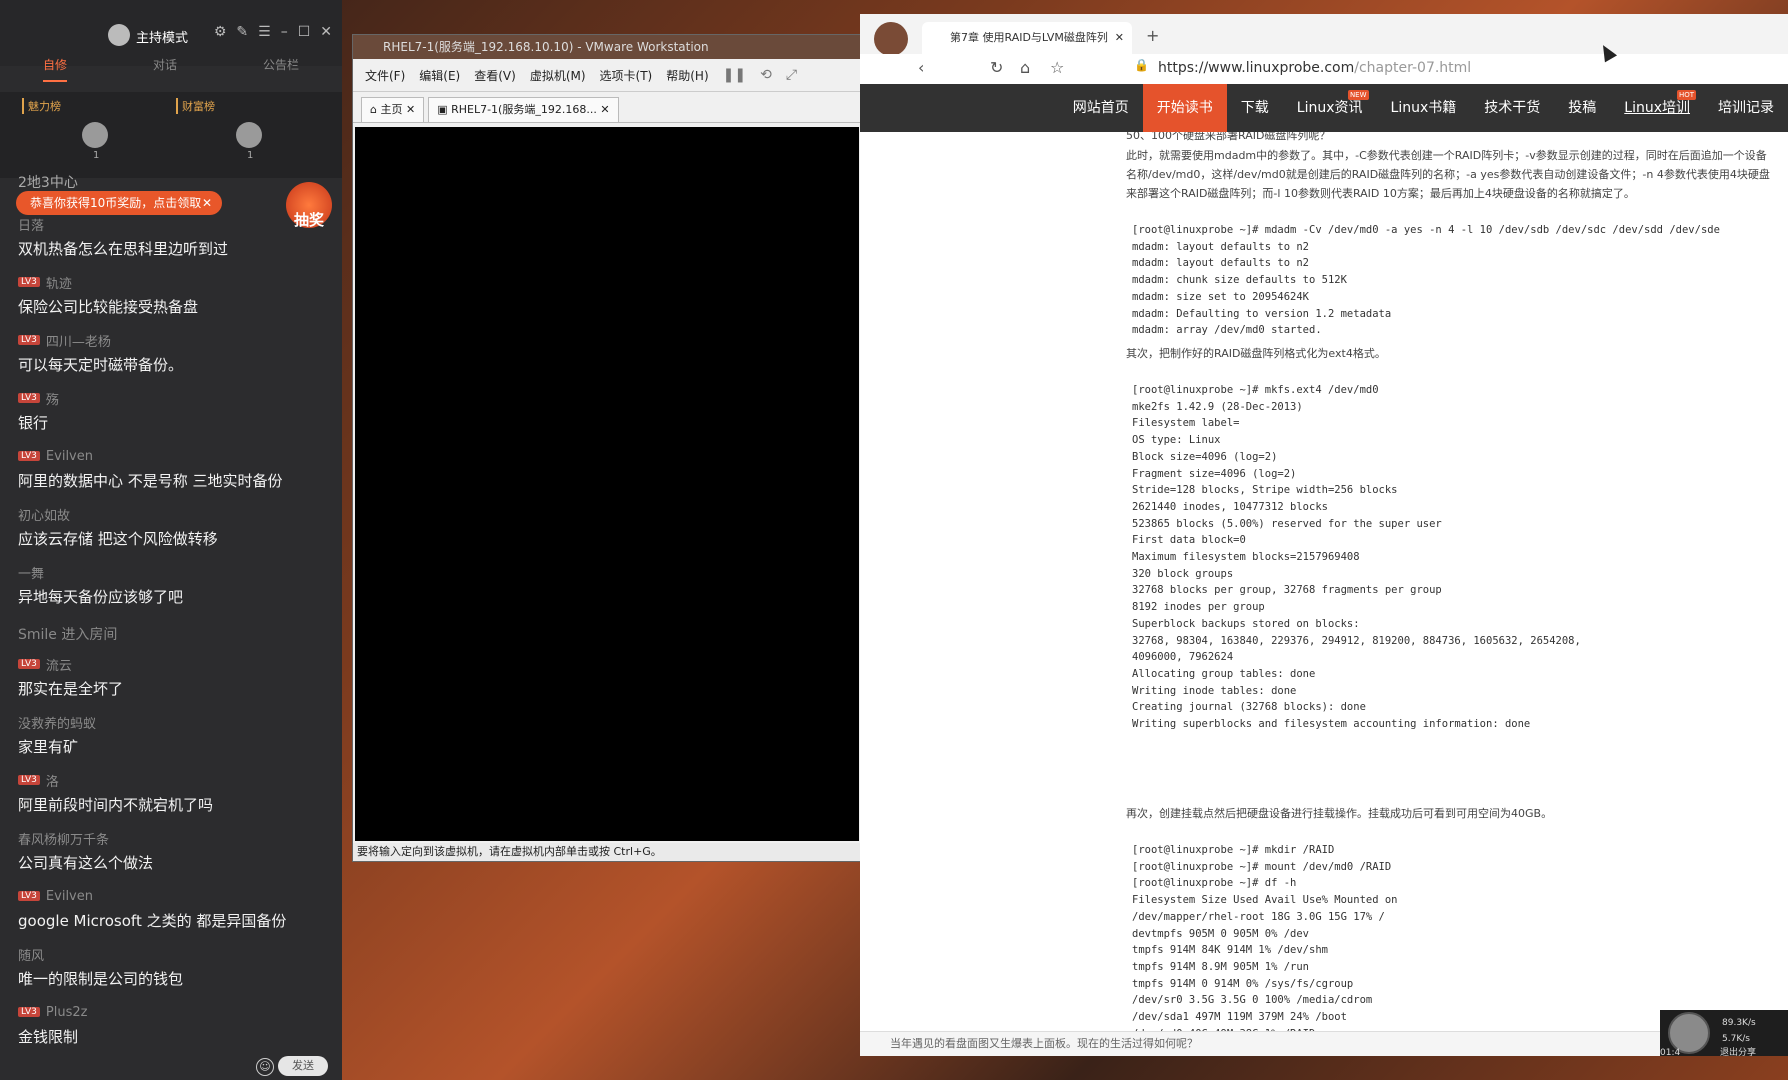  Describe the element at coordinates (1686, 95) in the screenshot. I see `hot-badge: HOT` at that location.